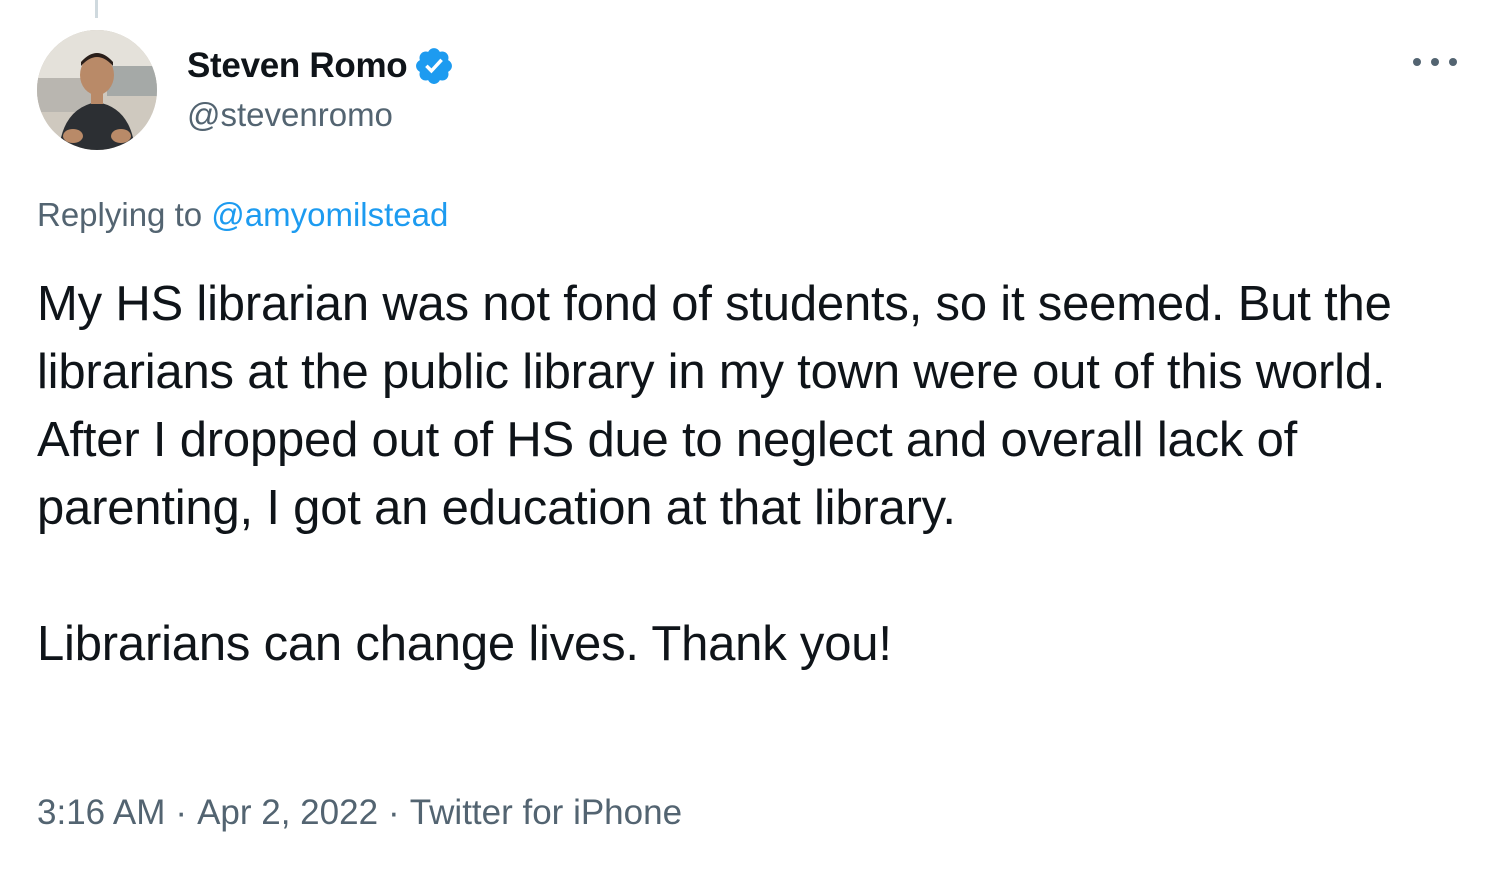 The height and width of the screenshot is (877, 1500). I want to click on tweet-paragraph: Librarians can change lives. Thank you!, so click(464, 644).